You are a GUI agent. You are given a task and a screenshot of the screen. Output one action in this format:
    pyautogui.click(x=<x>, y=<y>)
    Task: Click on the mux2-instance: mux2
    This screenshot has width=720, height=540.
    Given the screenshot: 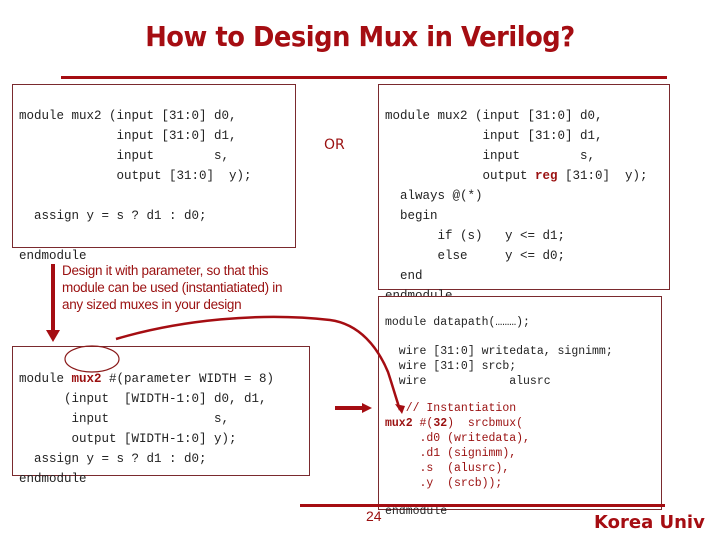 What is the action you would take?
    pyautogui.click(x=399, y=423)
    